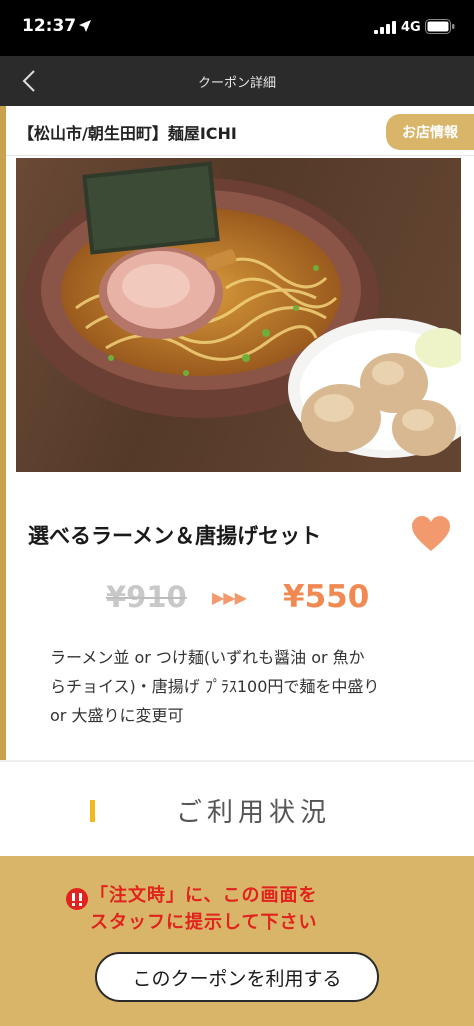 The image size is (474, 1026). Describe the element at coordinates (237, 977) in the screenshot. I see `use-coupon-button: このクーポンを利用する` at that location.